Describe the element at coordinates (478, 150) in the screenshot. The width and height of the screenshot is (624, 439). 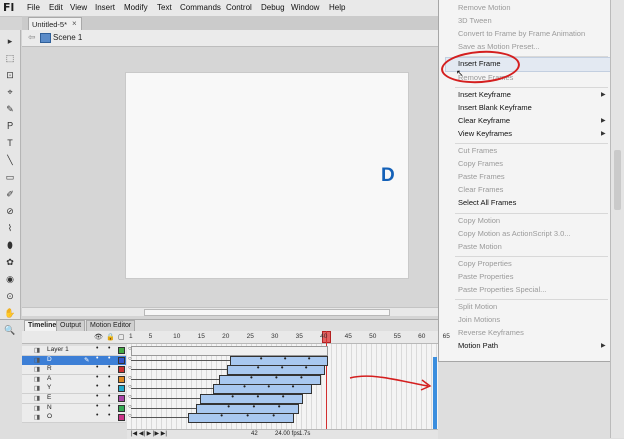
I see `menu-item-cut-frames: Cut Frames` at that location.